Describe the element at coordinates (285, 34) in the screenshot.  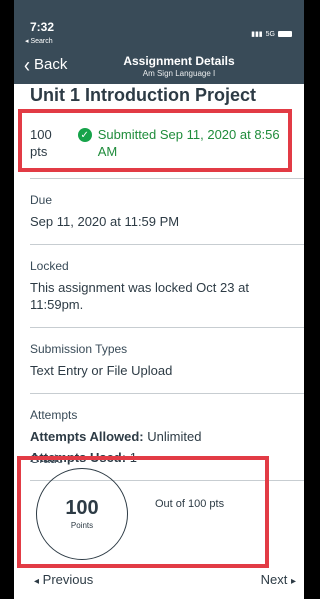
I see `battery-icon` at that location.